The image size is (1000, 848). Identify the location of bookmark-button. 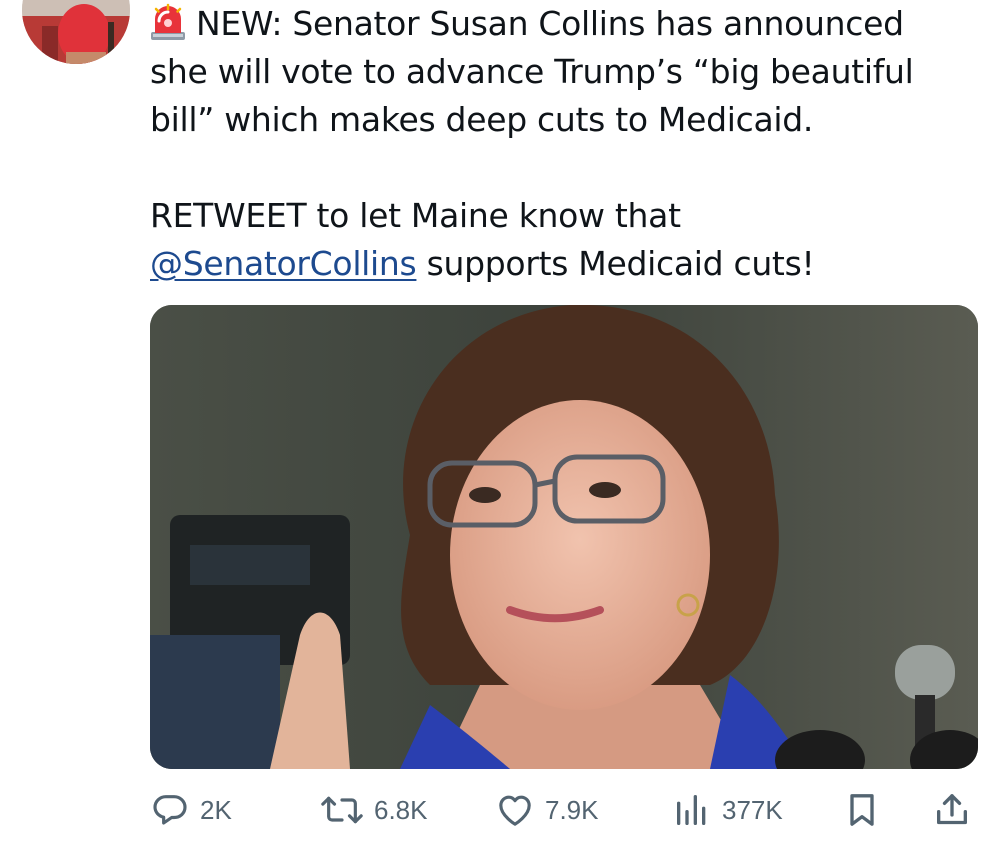
(862, 810).